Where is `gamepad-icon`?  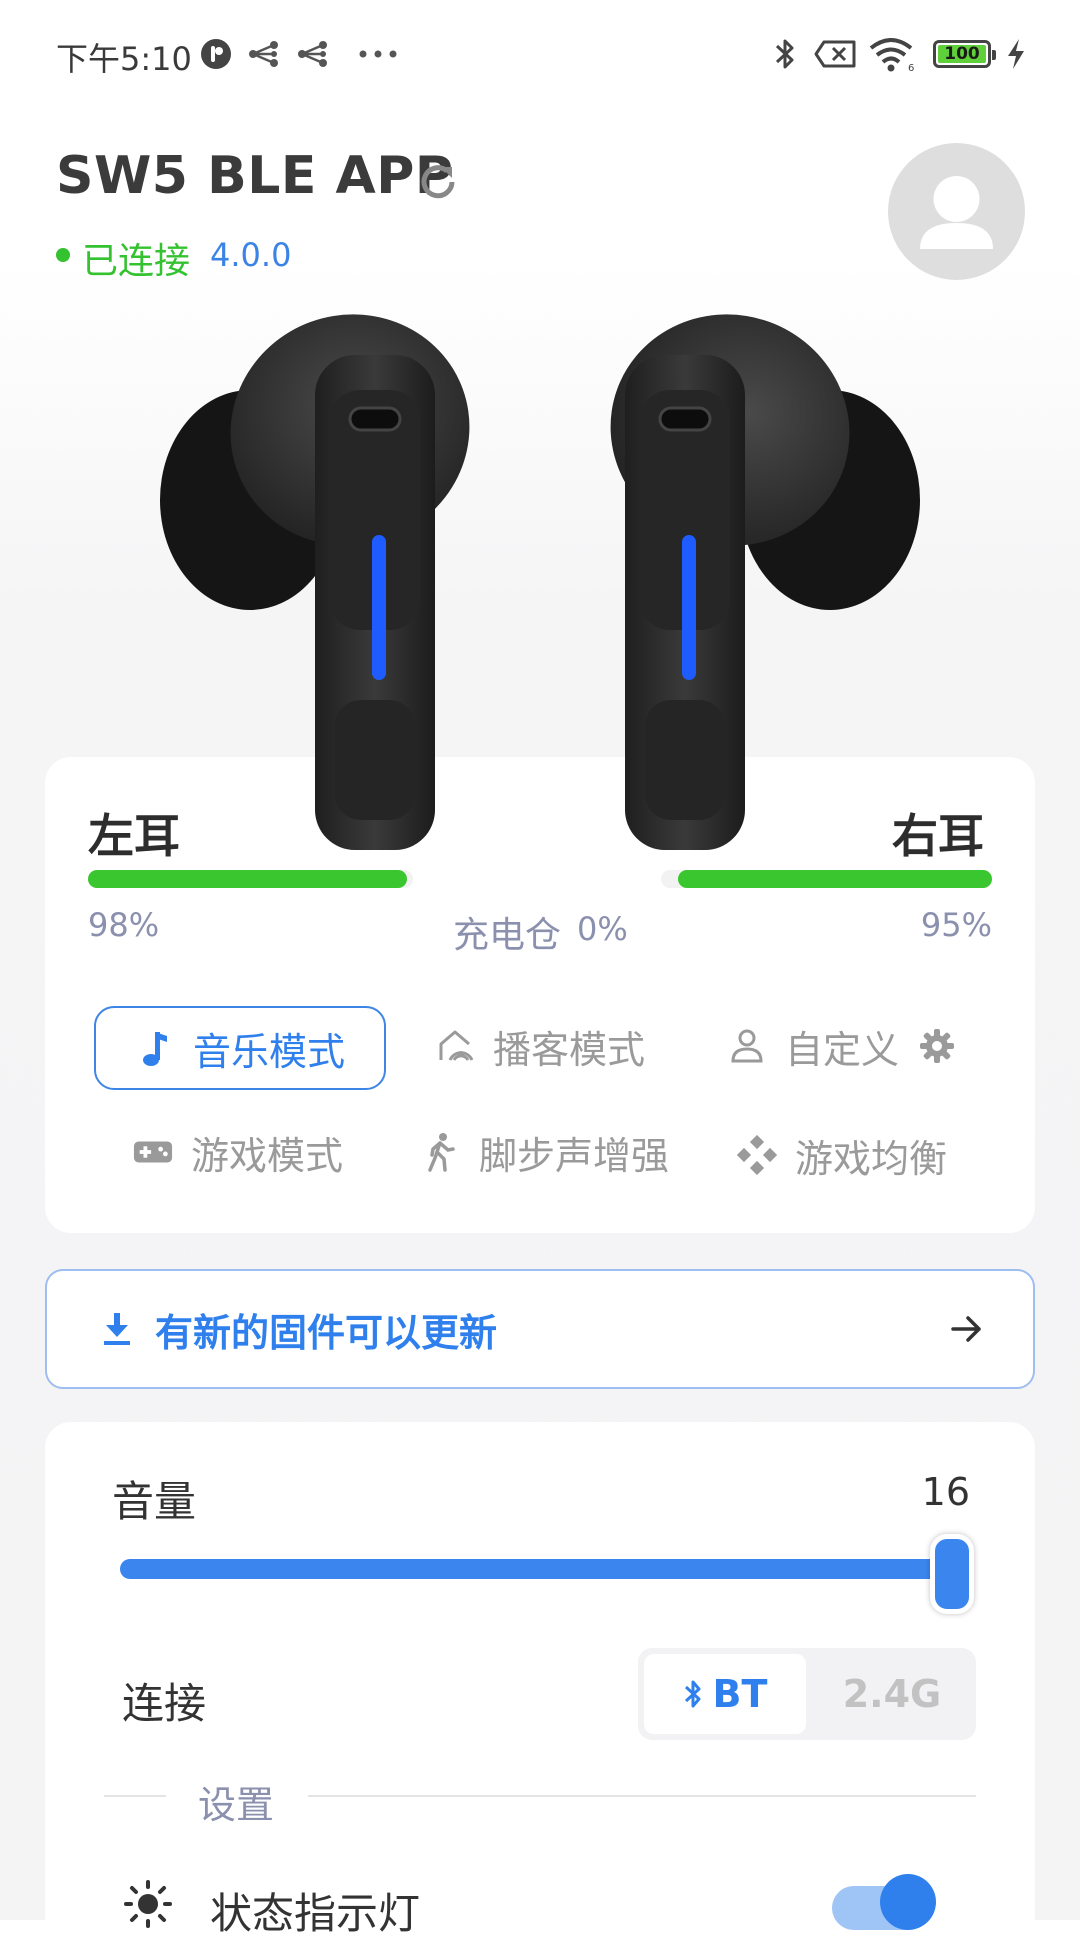 gamepad-icon is located at coordinates (153, 1152).